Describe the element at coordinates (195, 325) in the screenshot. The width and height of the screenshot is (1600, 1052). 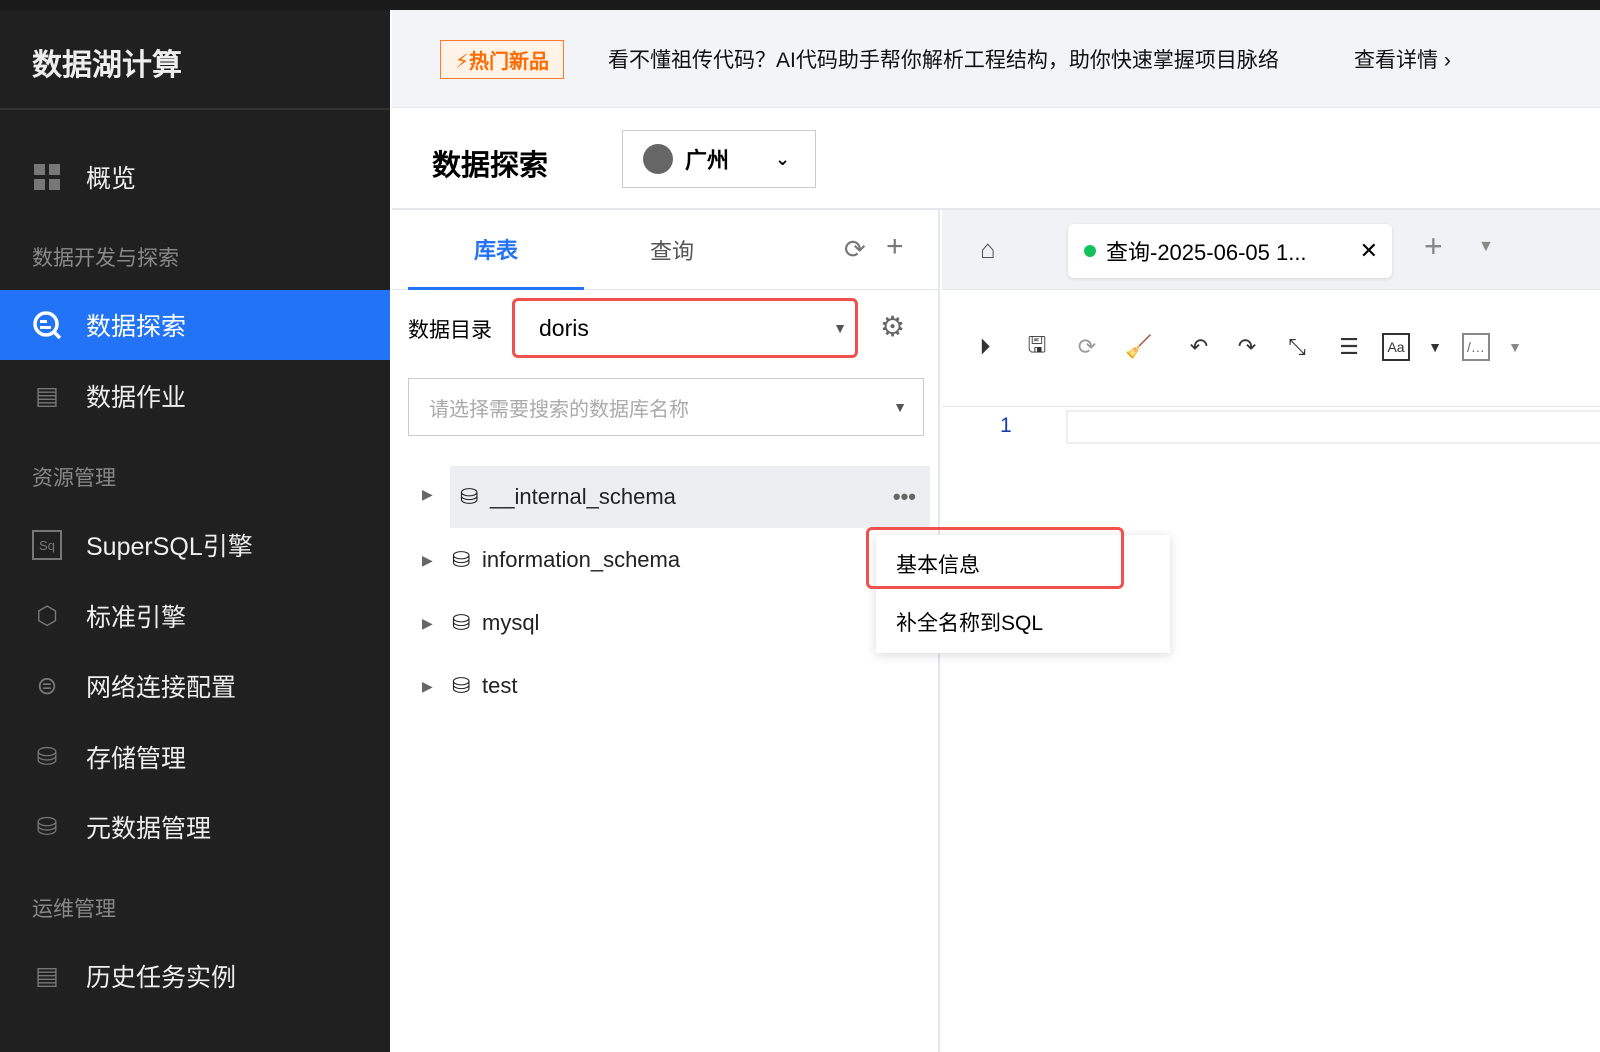
I see `sidebar-item-data-explore: 数据探索` at that location.